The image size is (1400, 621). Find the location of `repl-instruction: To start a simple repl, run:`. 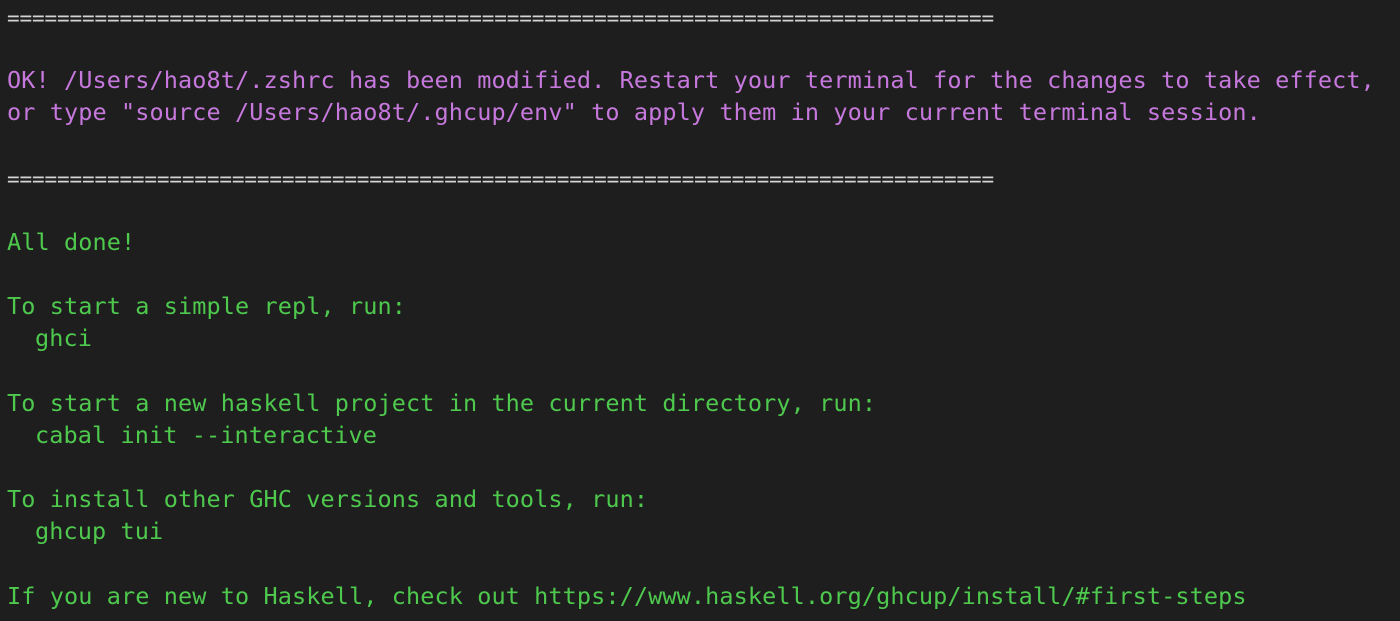

repl-instruction: To start a simple repl, run: is located at coordinates (206, 306).